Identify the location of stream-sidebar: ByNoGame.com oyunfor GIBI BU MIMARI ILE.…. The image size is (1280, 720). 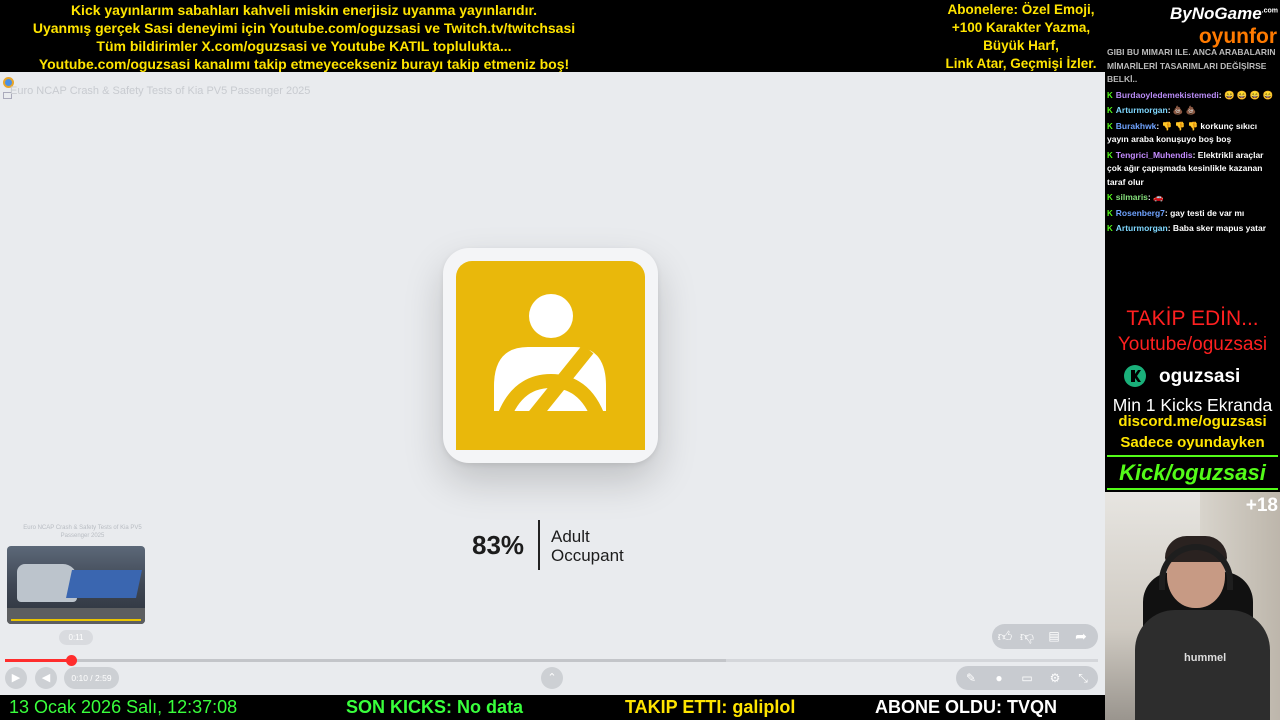
(1192, 360).